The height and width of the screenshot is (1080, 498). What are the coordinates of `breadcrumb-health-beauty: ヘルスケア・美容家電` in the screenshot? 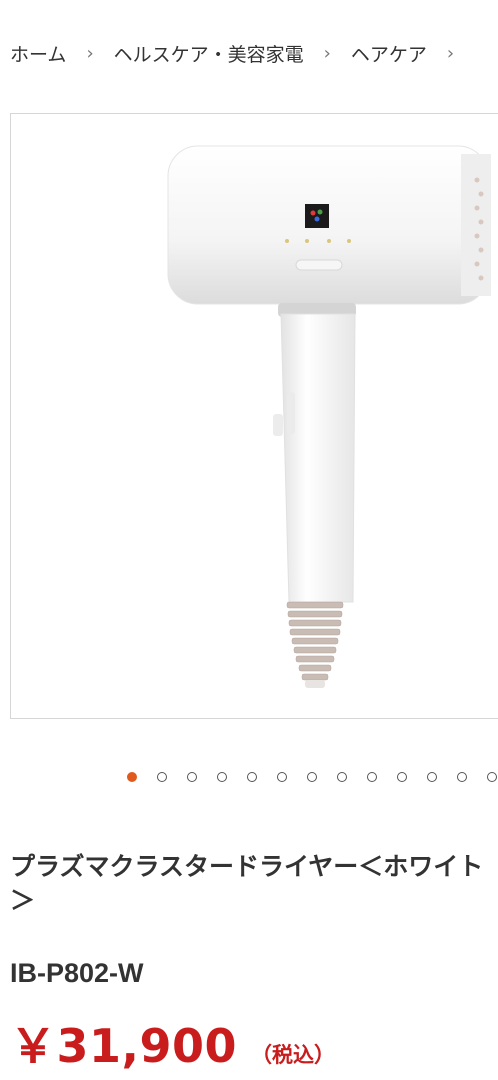 It's located at (209, 53).